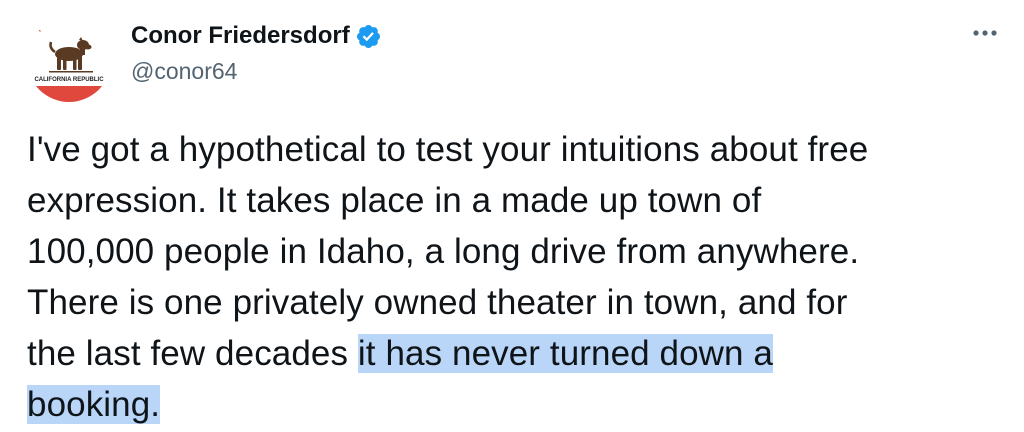 The width and height of the screenshot is (1024, 432). Describe the element at coordinates (192, 353) in the screenshot. I see `tweet-text-segment: the last few decades` at that location.